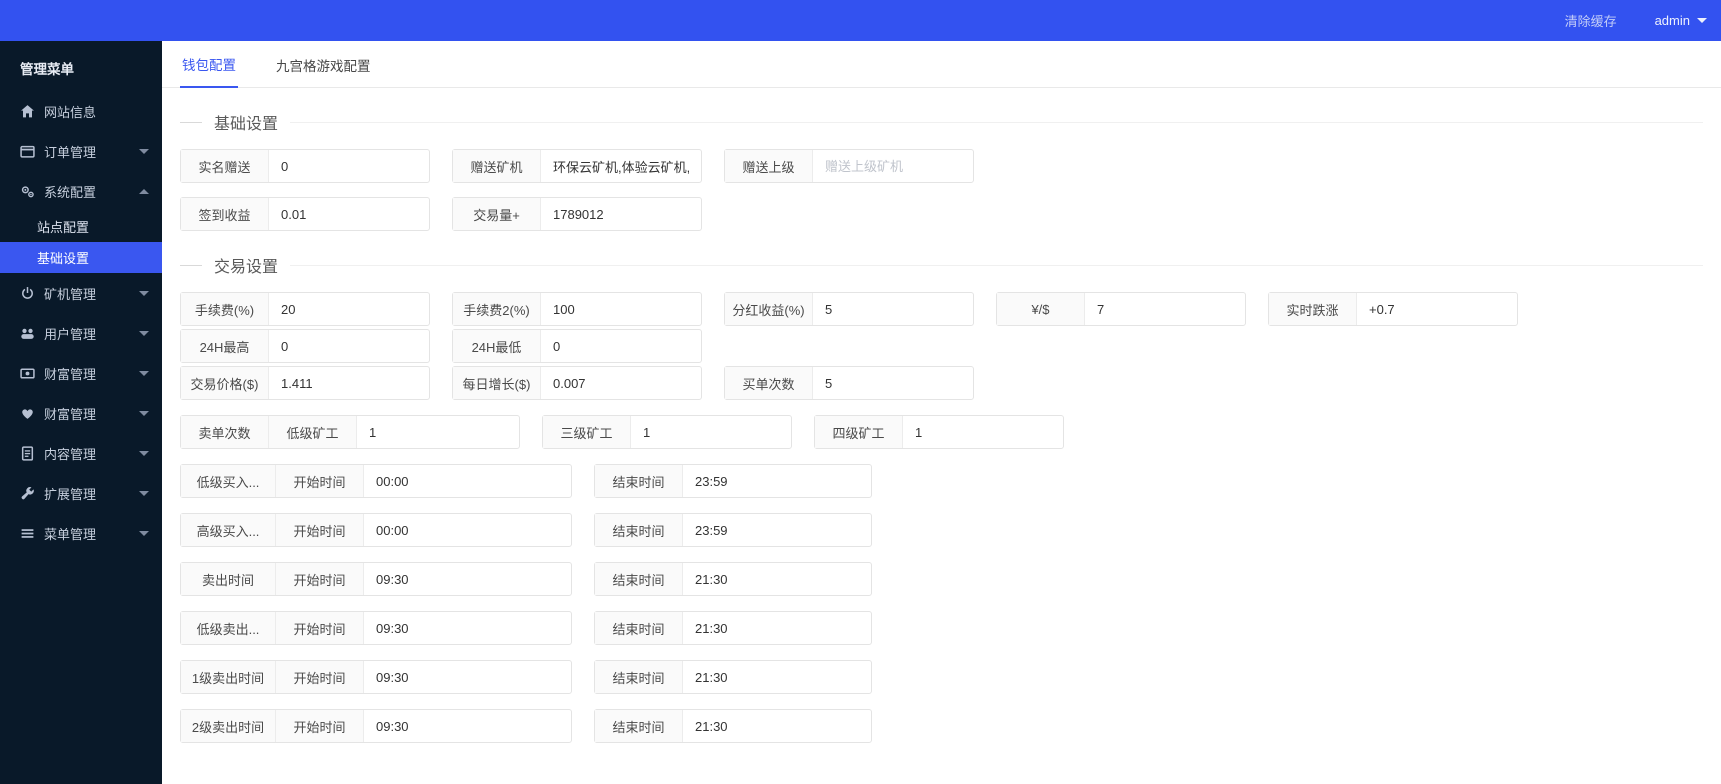  I want to click on field-fee-percent: 手续费(%), so click(305, 309).